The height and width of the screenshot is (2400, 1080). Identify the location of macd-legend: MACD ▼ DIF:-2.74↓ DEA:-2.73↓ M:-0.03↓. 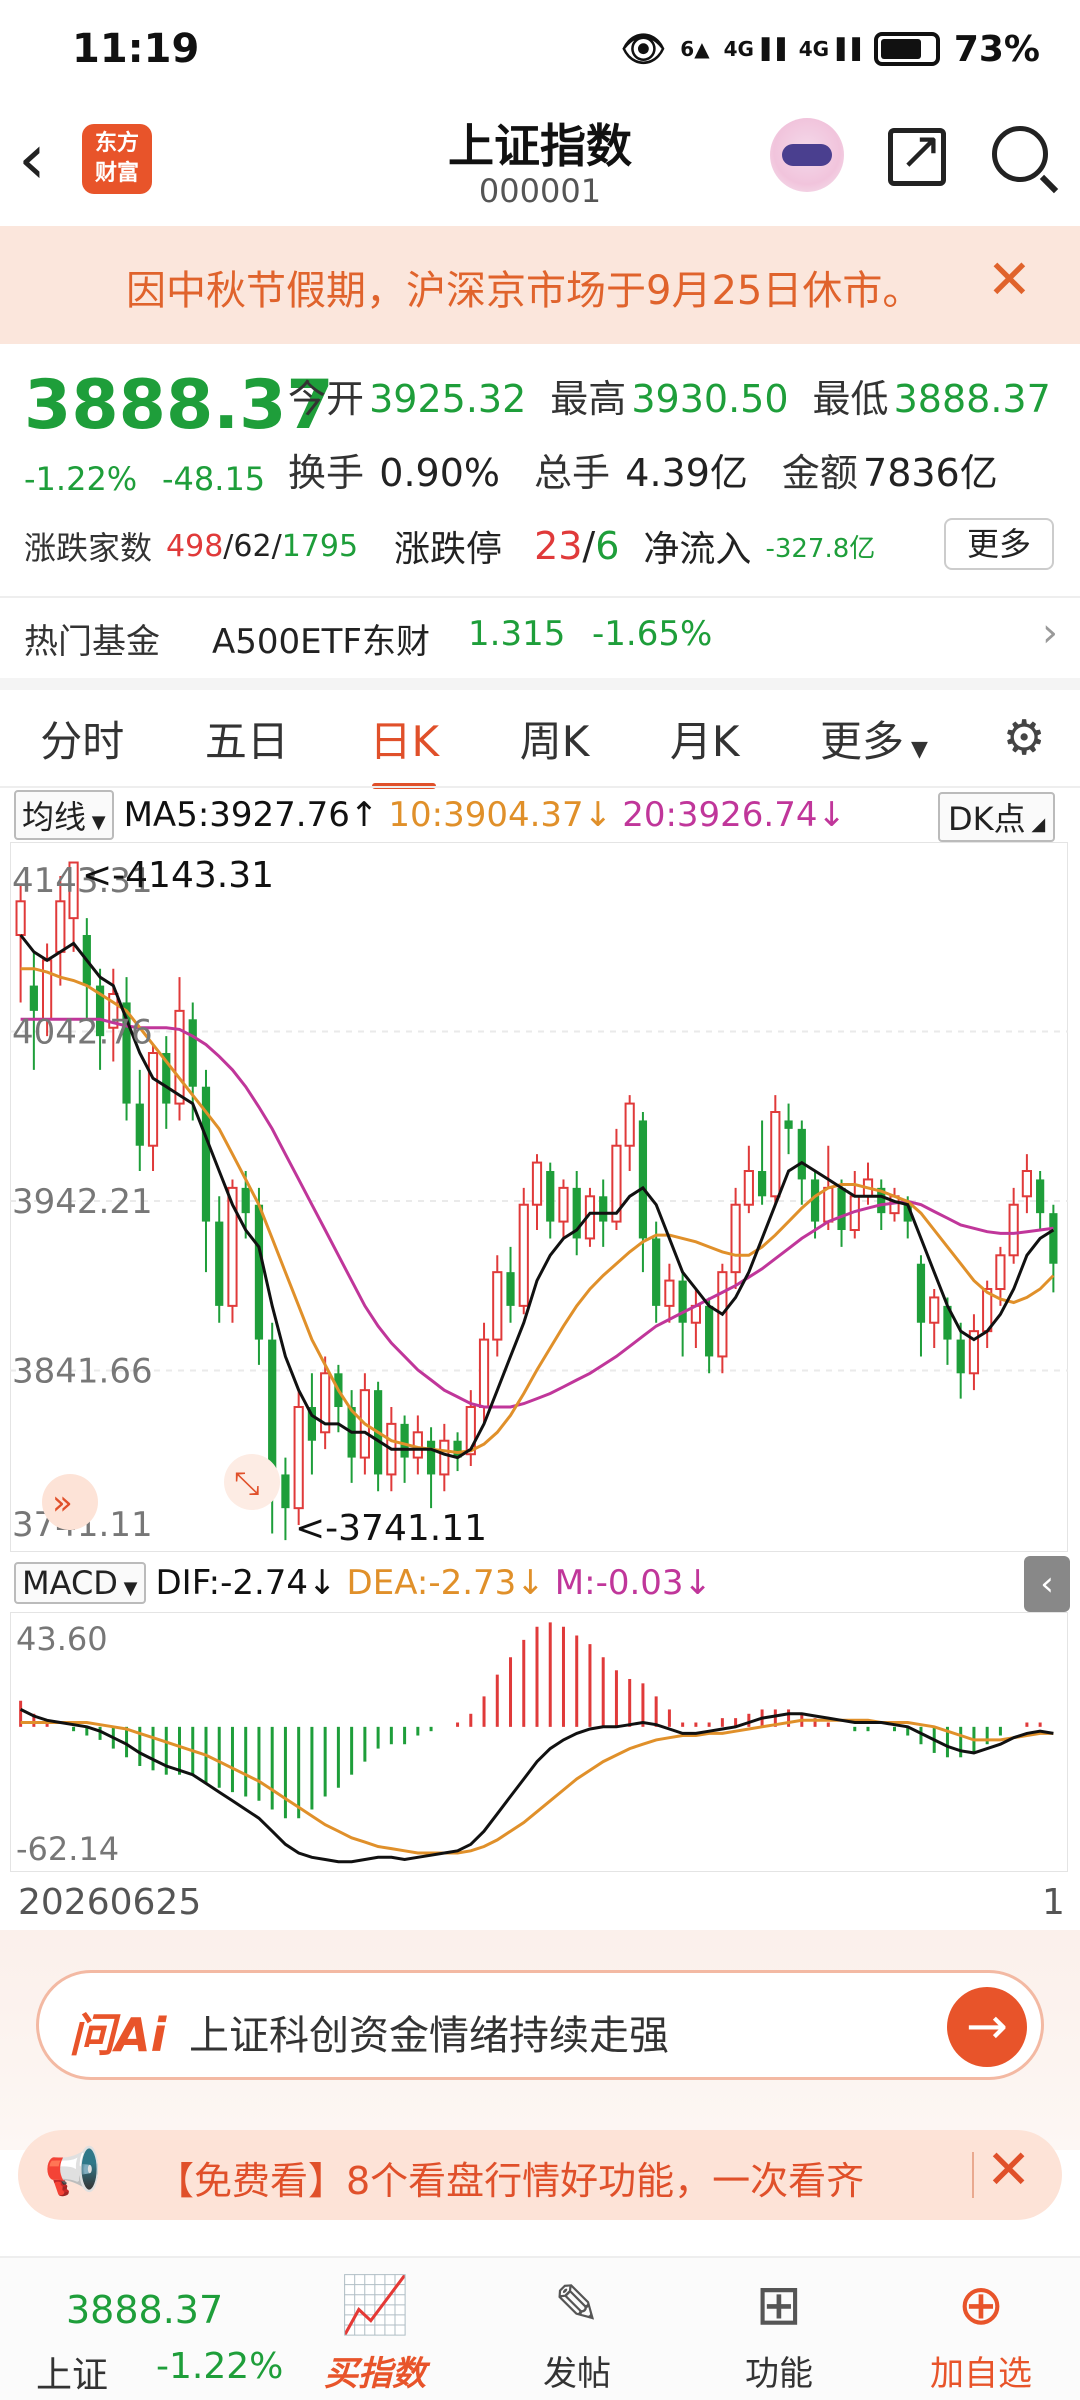
(363, 1583).